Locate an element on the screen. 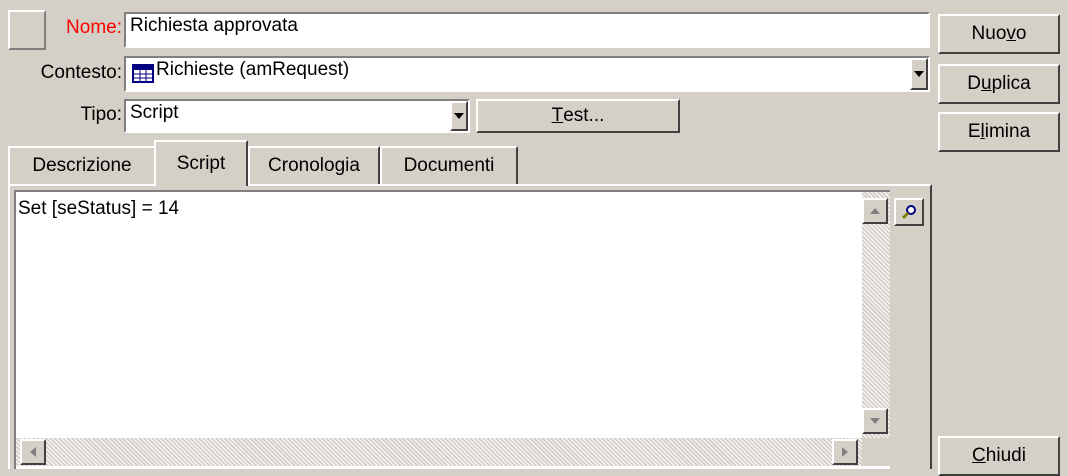 The height and width of the screenshot is (476, 1068). scroll-left-button is located at coordinates (33, 452).